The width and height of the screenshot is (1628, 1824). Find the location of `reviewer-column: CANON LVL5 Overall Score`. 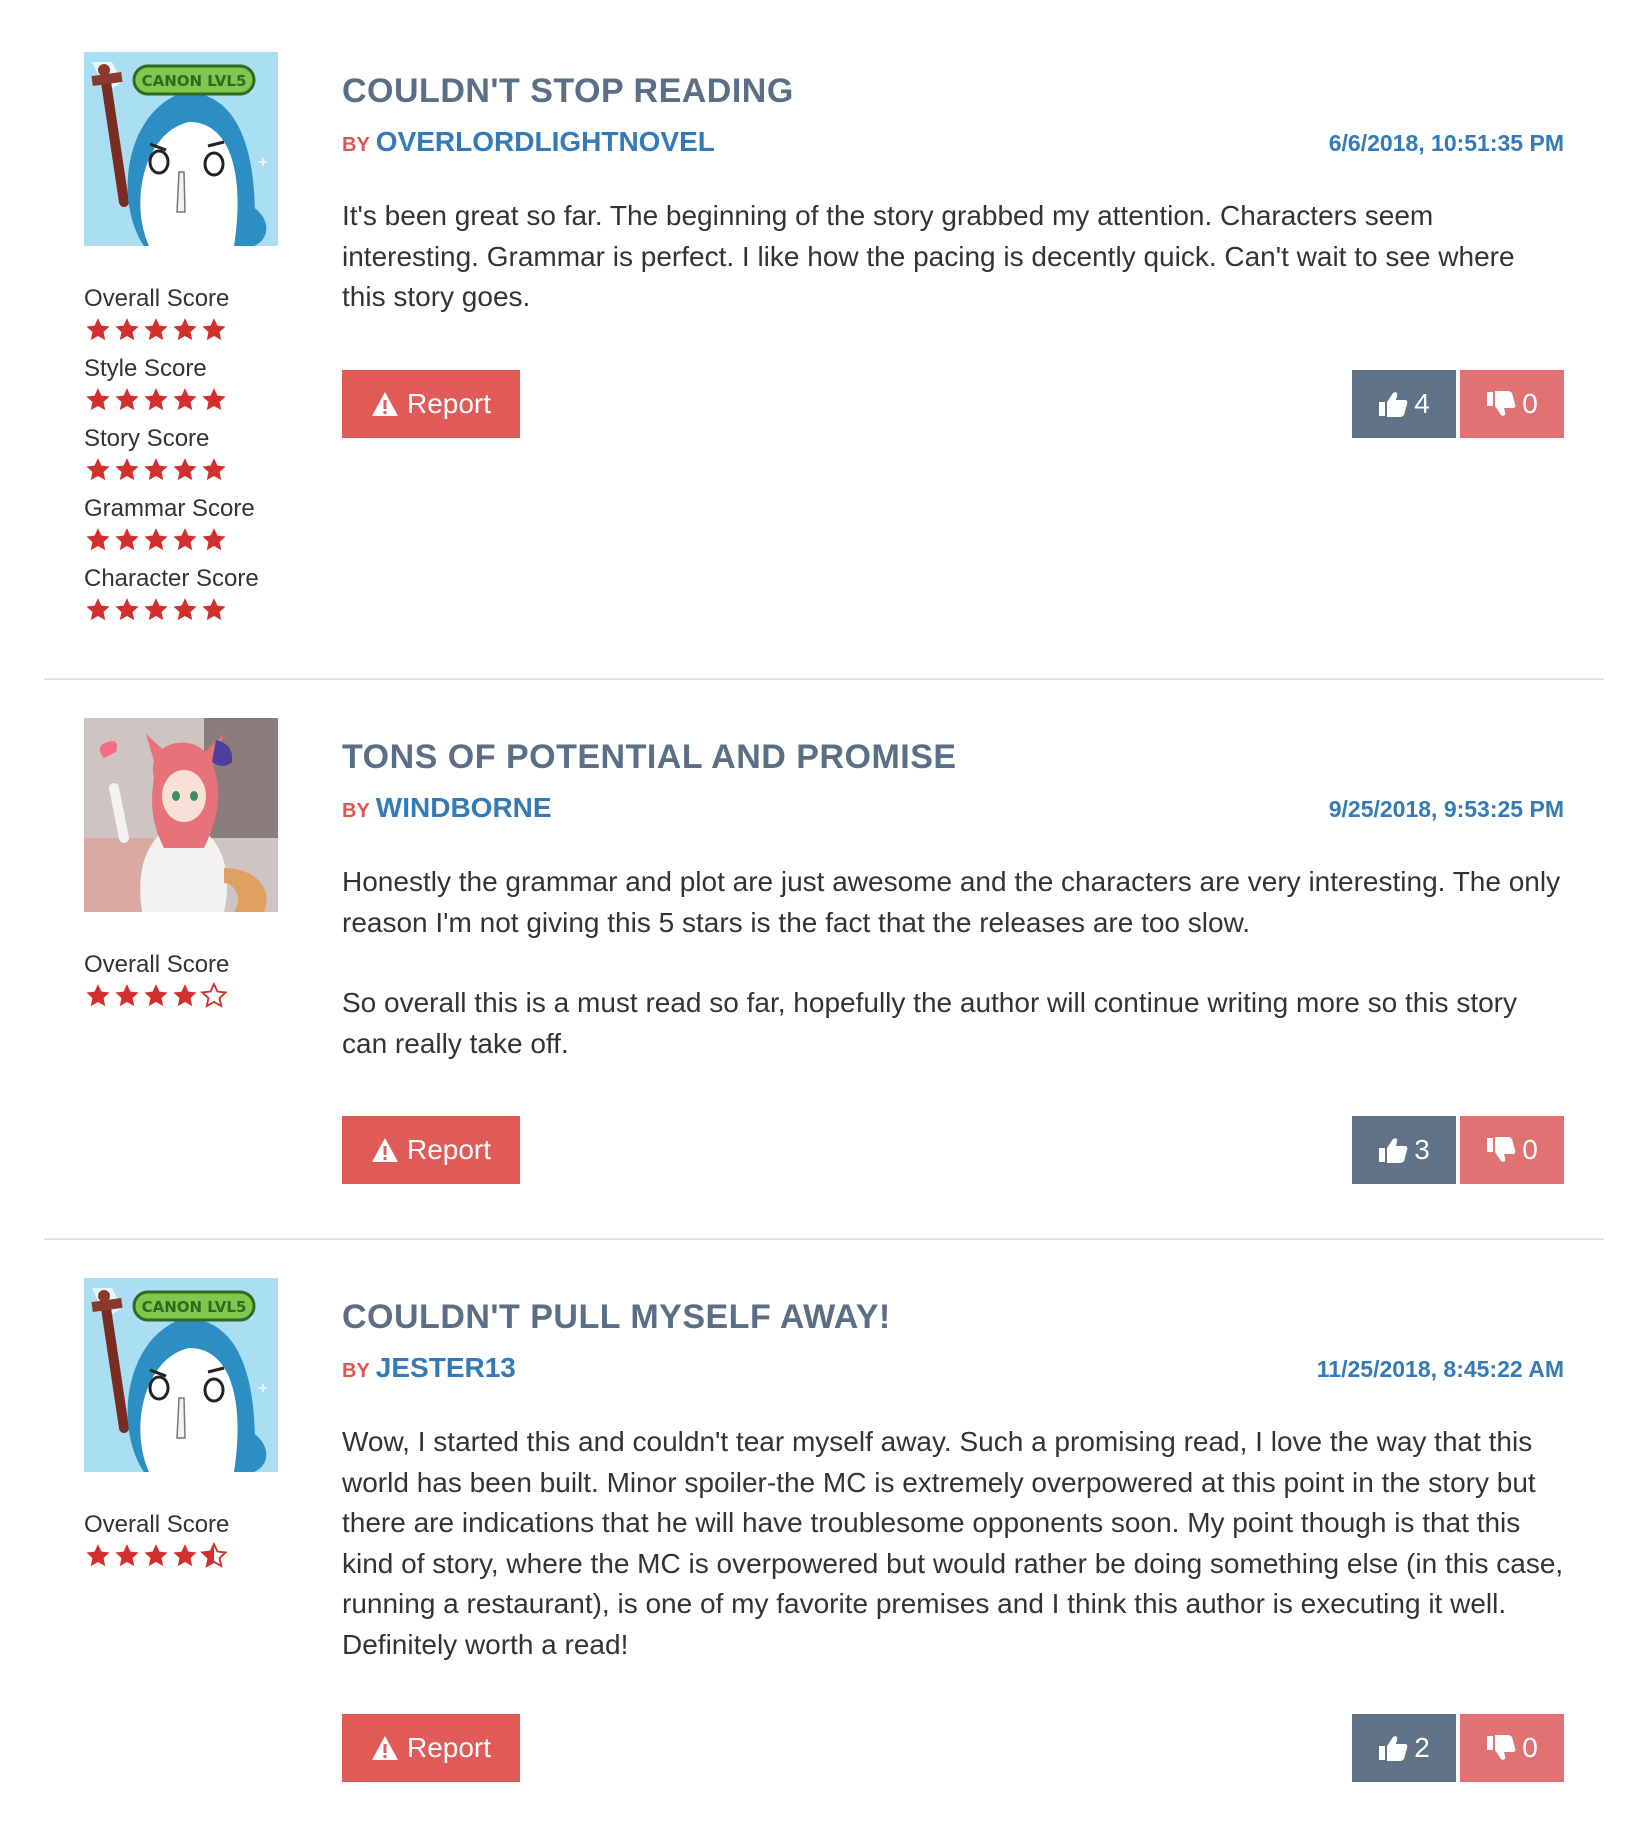

reviewer-column: CANON LVL5 Overall Score is located at coordinates (189, 1429).